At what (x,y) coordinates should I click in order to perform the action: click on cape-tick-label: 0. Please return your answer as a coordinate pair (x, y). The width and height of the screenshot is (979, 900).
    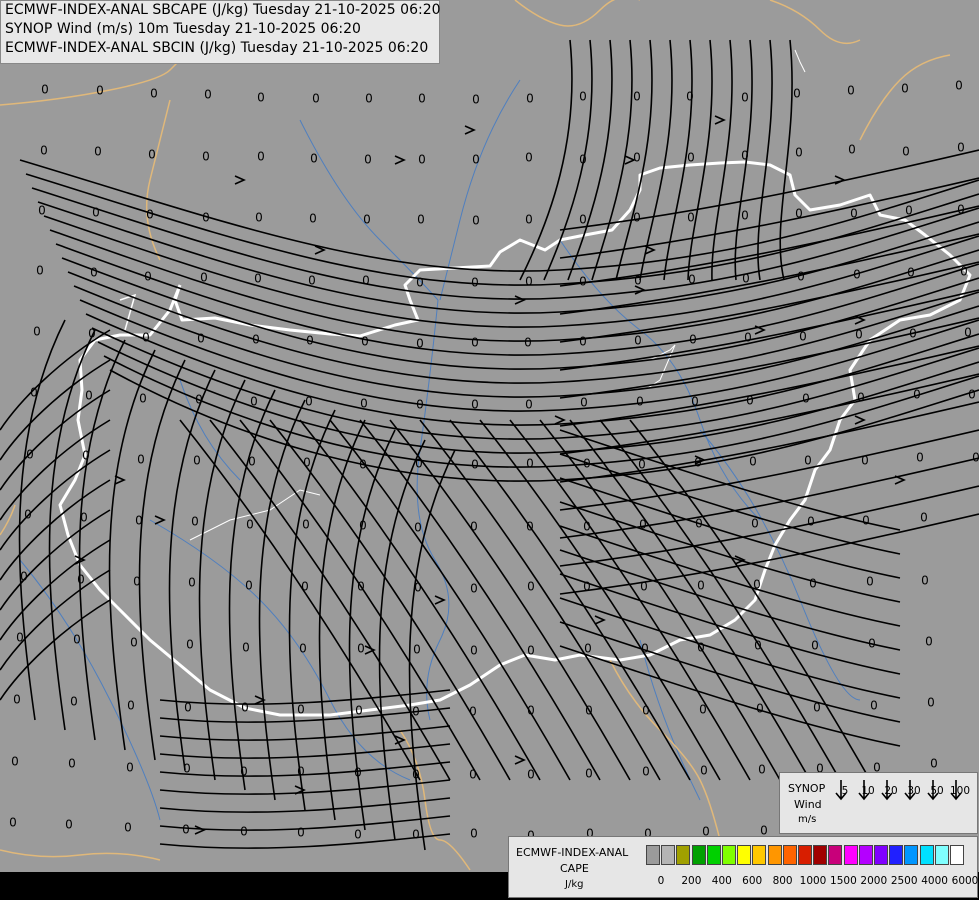
    Looking at the image, I should click on (661, 881).